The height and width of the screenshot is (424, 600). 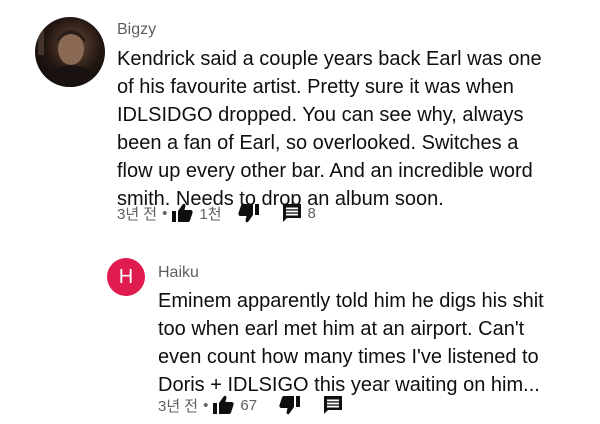 What do you see at coordinates (136, 30) in the screenshot?
I see `comment-author: Bigzy` at bounding box center [136, 30].